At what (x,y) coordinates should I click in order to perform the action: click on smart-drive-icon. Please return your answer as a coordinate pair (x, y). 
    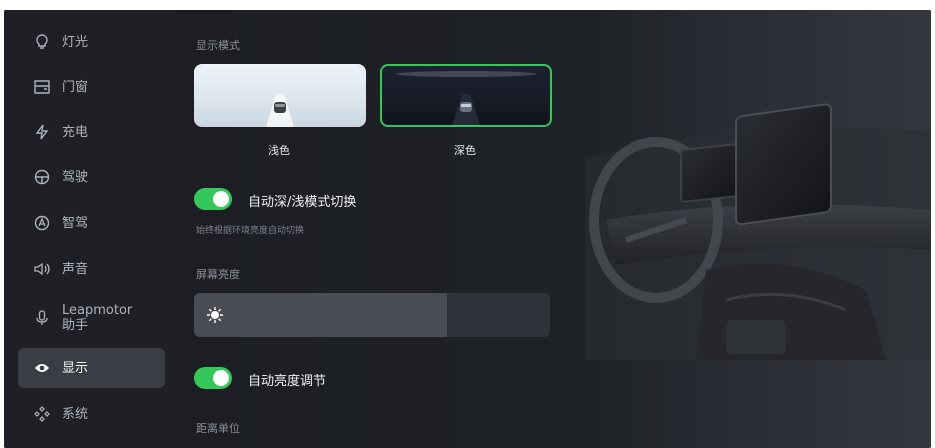
    Looking at the image, I should click on (42, 223).